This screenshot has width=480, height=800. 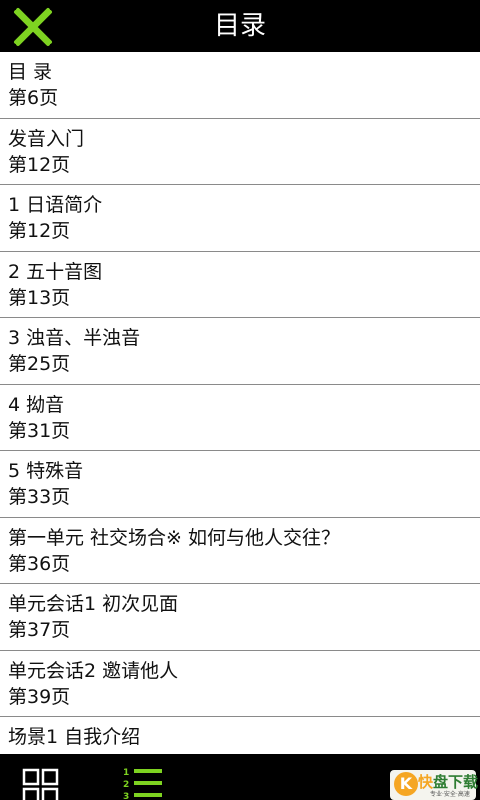 What do you see at coordinates (93, 604) in the screenshot?
I see `toc-item-title: 单元会话1 初次见面` at bounding box center [93, 604].